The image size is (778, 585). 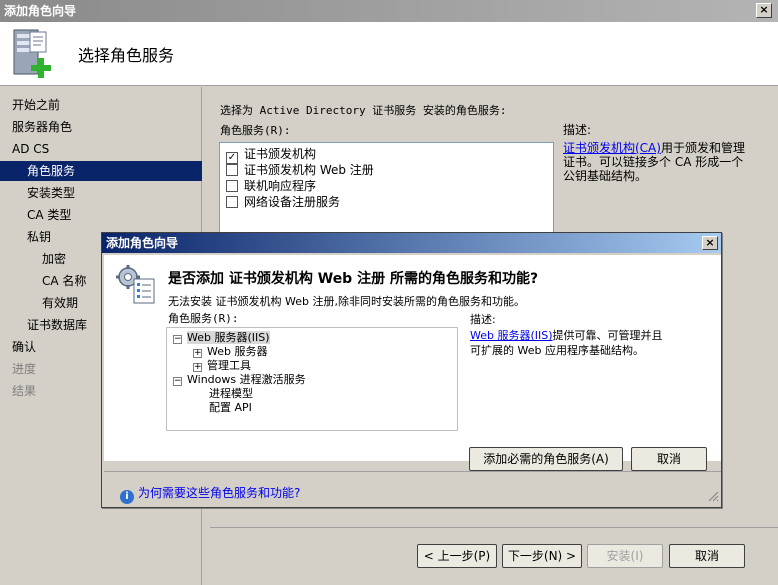 I want to click on install-button: 安装(I), so click(x=625, y=556).